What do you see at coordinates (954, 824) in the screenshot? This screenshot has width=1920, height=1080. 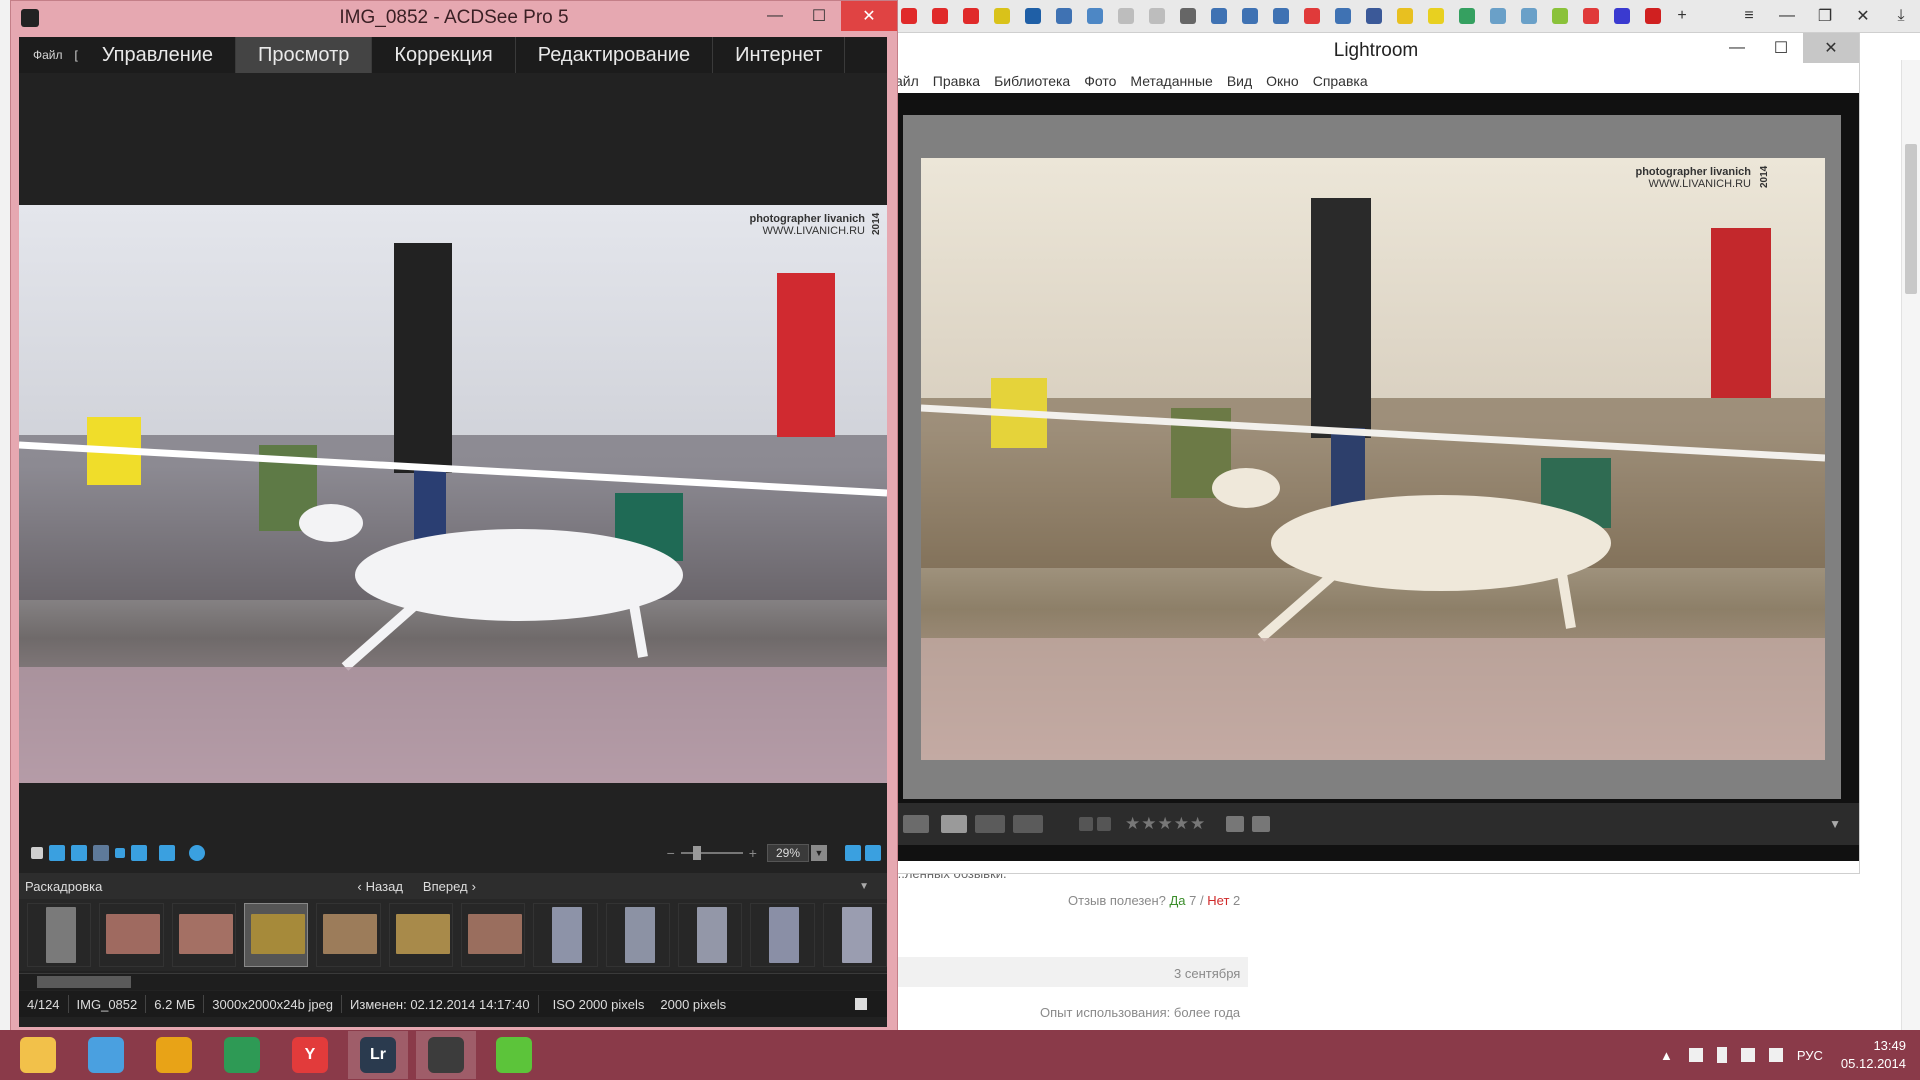 I see `loupe-view-icon` at bounding box center [954, 824].